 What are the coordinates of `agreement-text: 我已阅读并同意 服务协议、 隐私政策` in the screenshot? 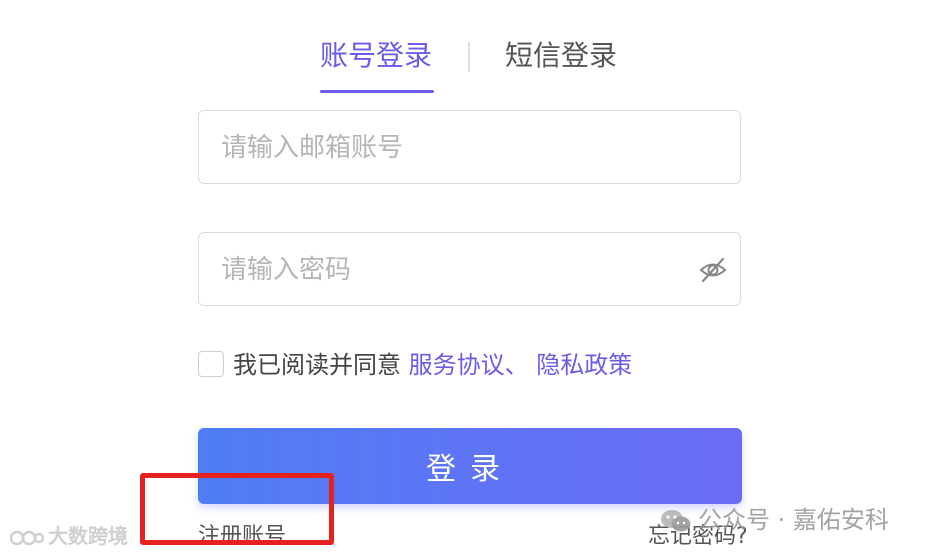 It's located at (432, 365).